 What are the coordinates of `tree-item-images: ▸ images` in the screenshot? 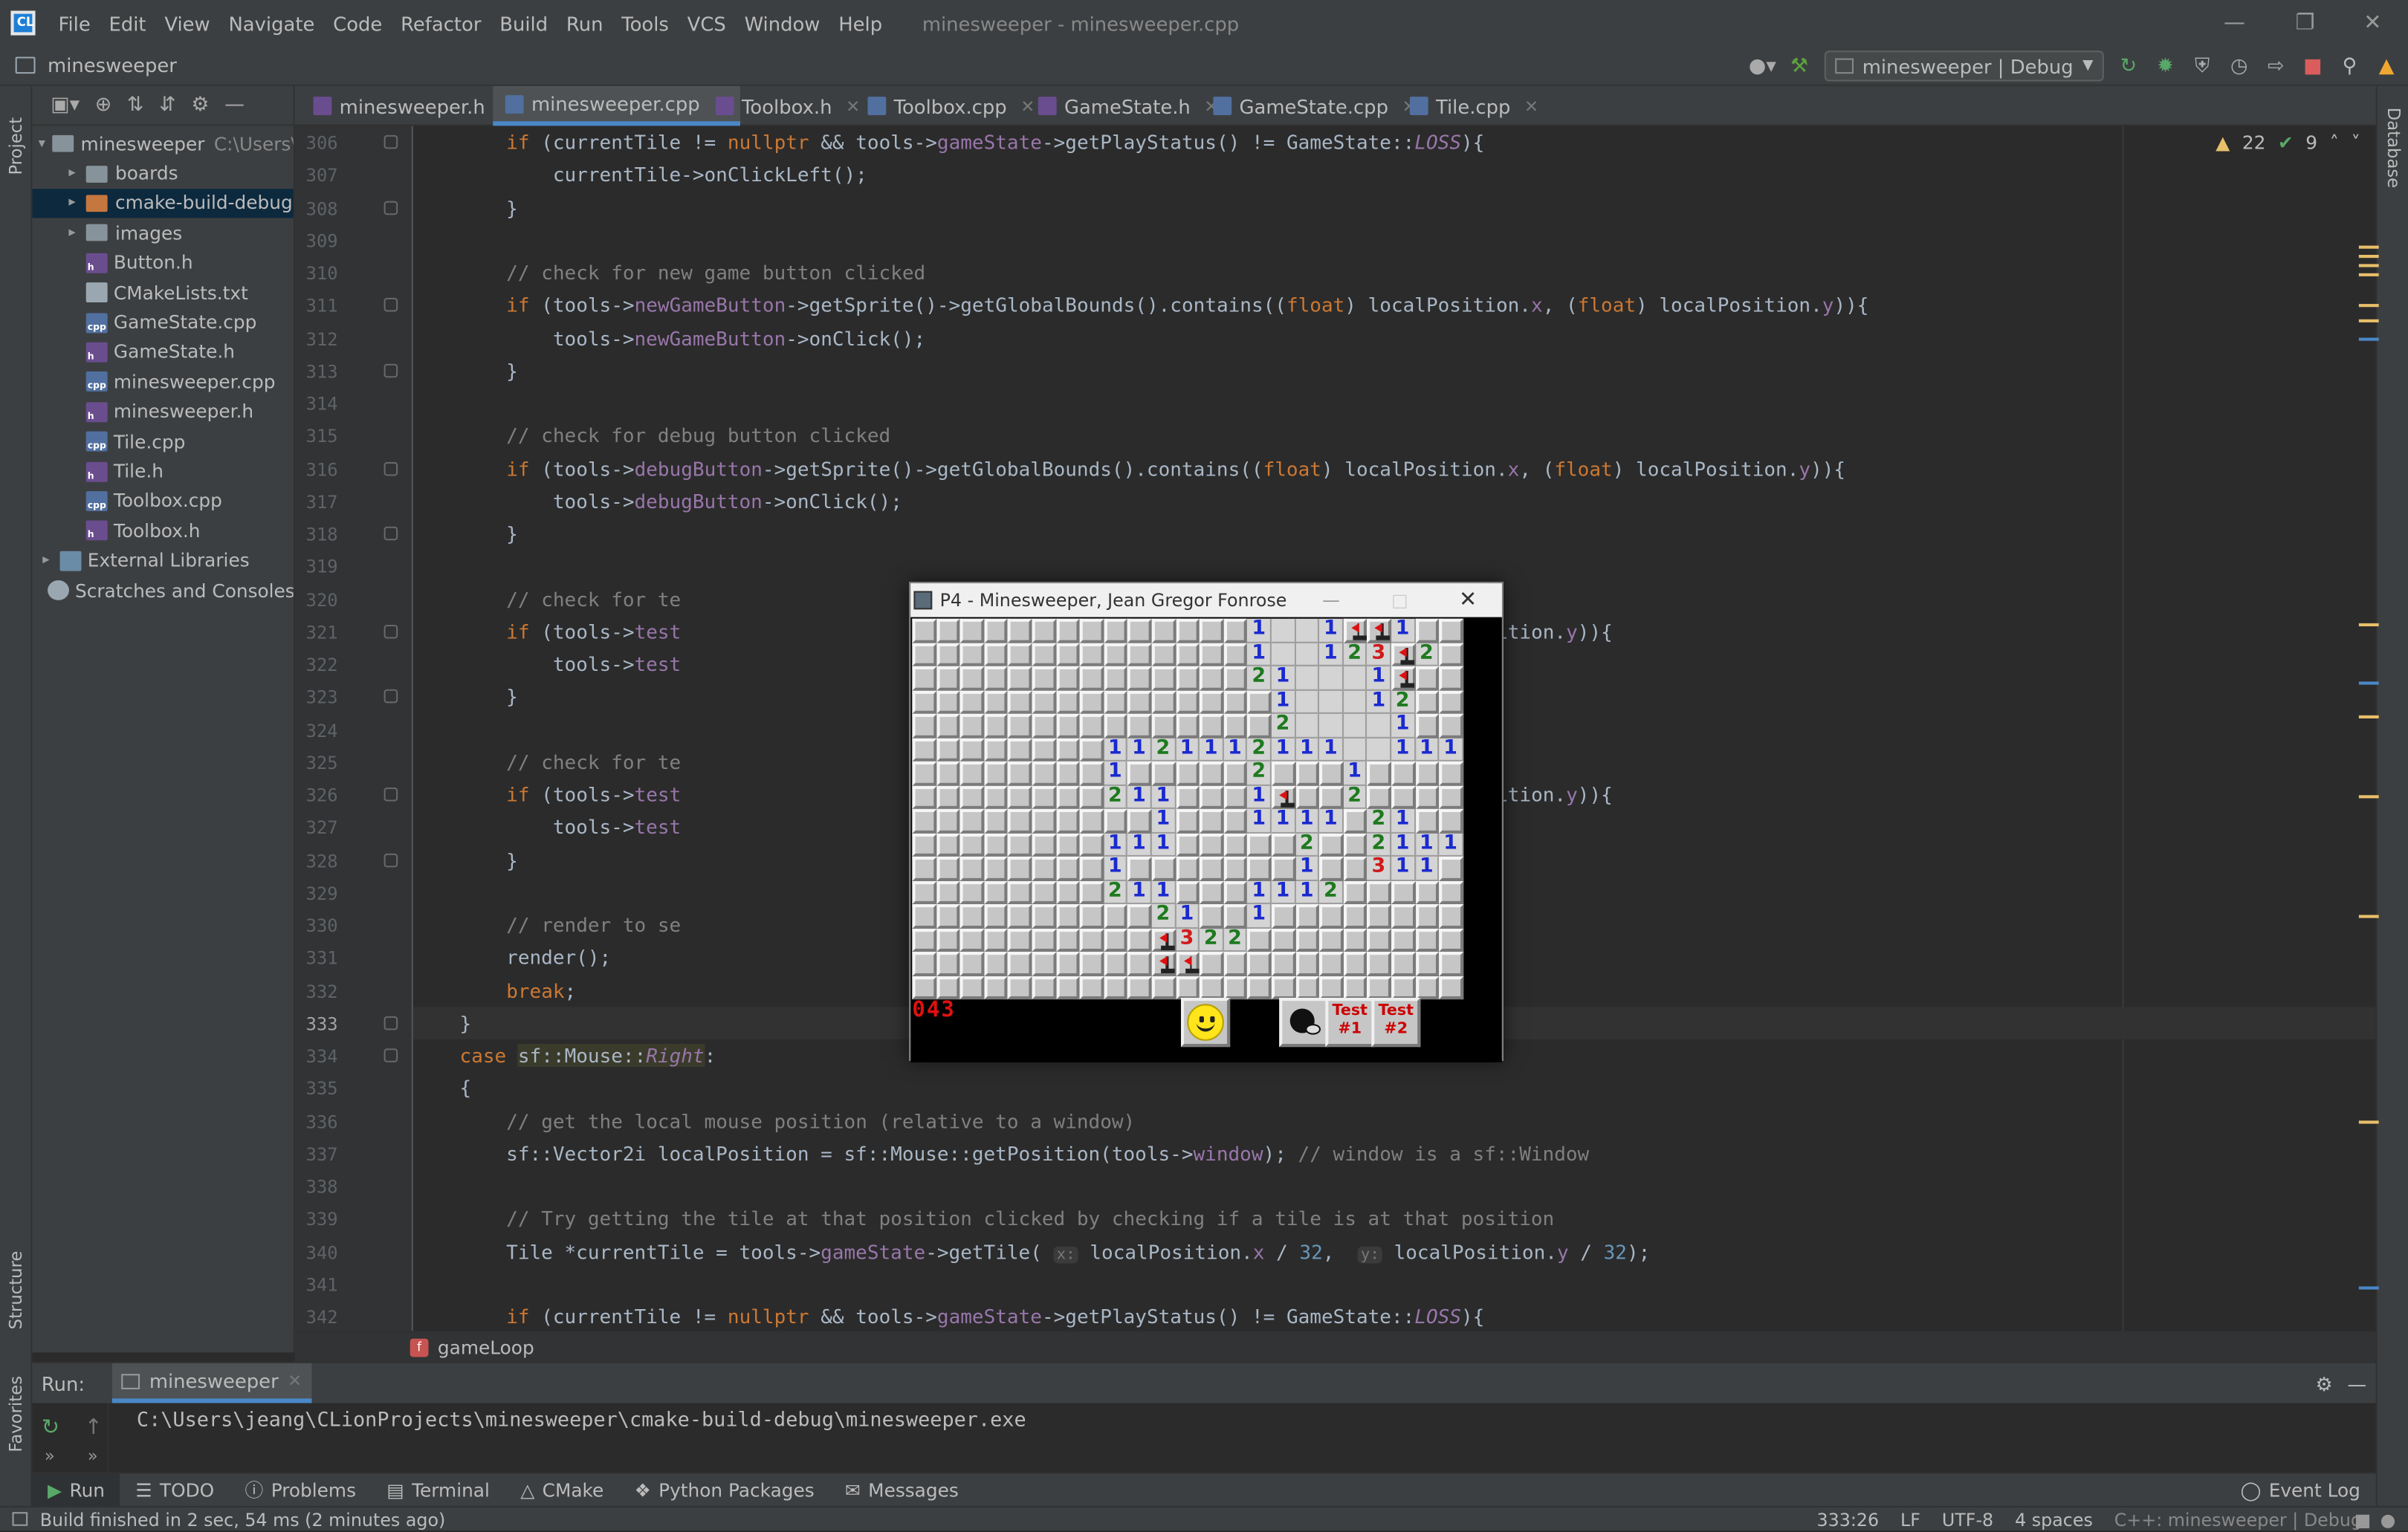 It's located at (162, 233).